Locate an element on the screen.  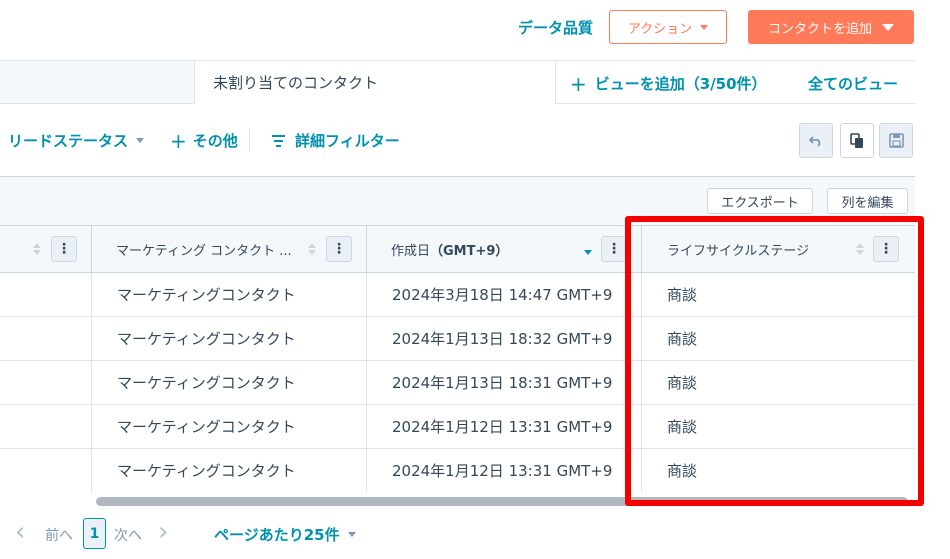
table-row: マーケティングコンタクト 2024年1月13日 18:31 GMT+9 商談 is located at coordinates (457, 383).